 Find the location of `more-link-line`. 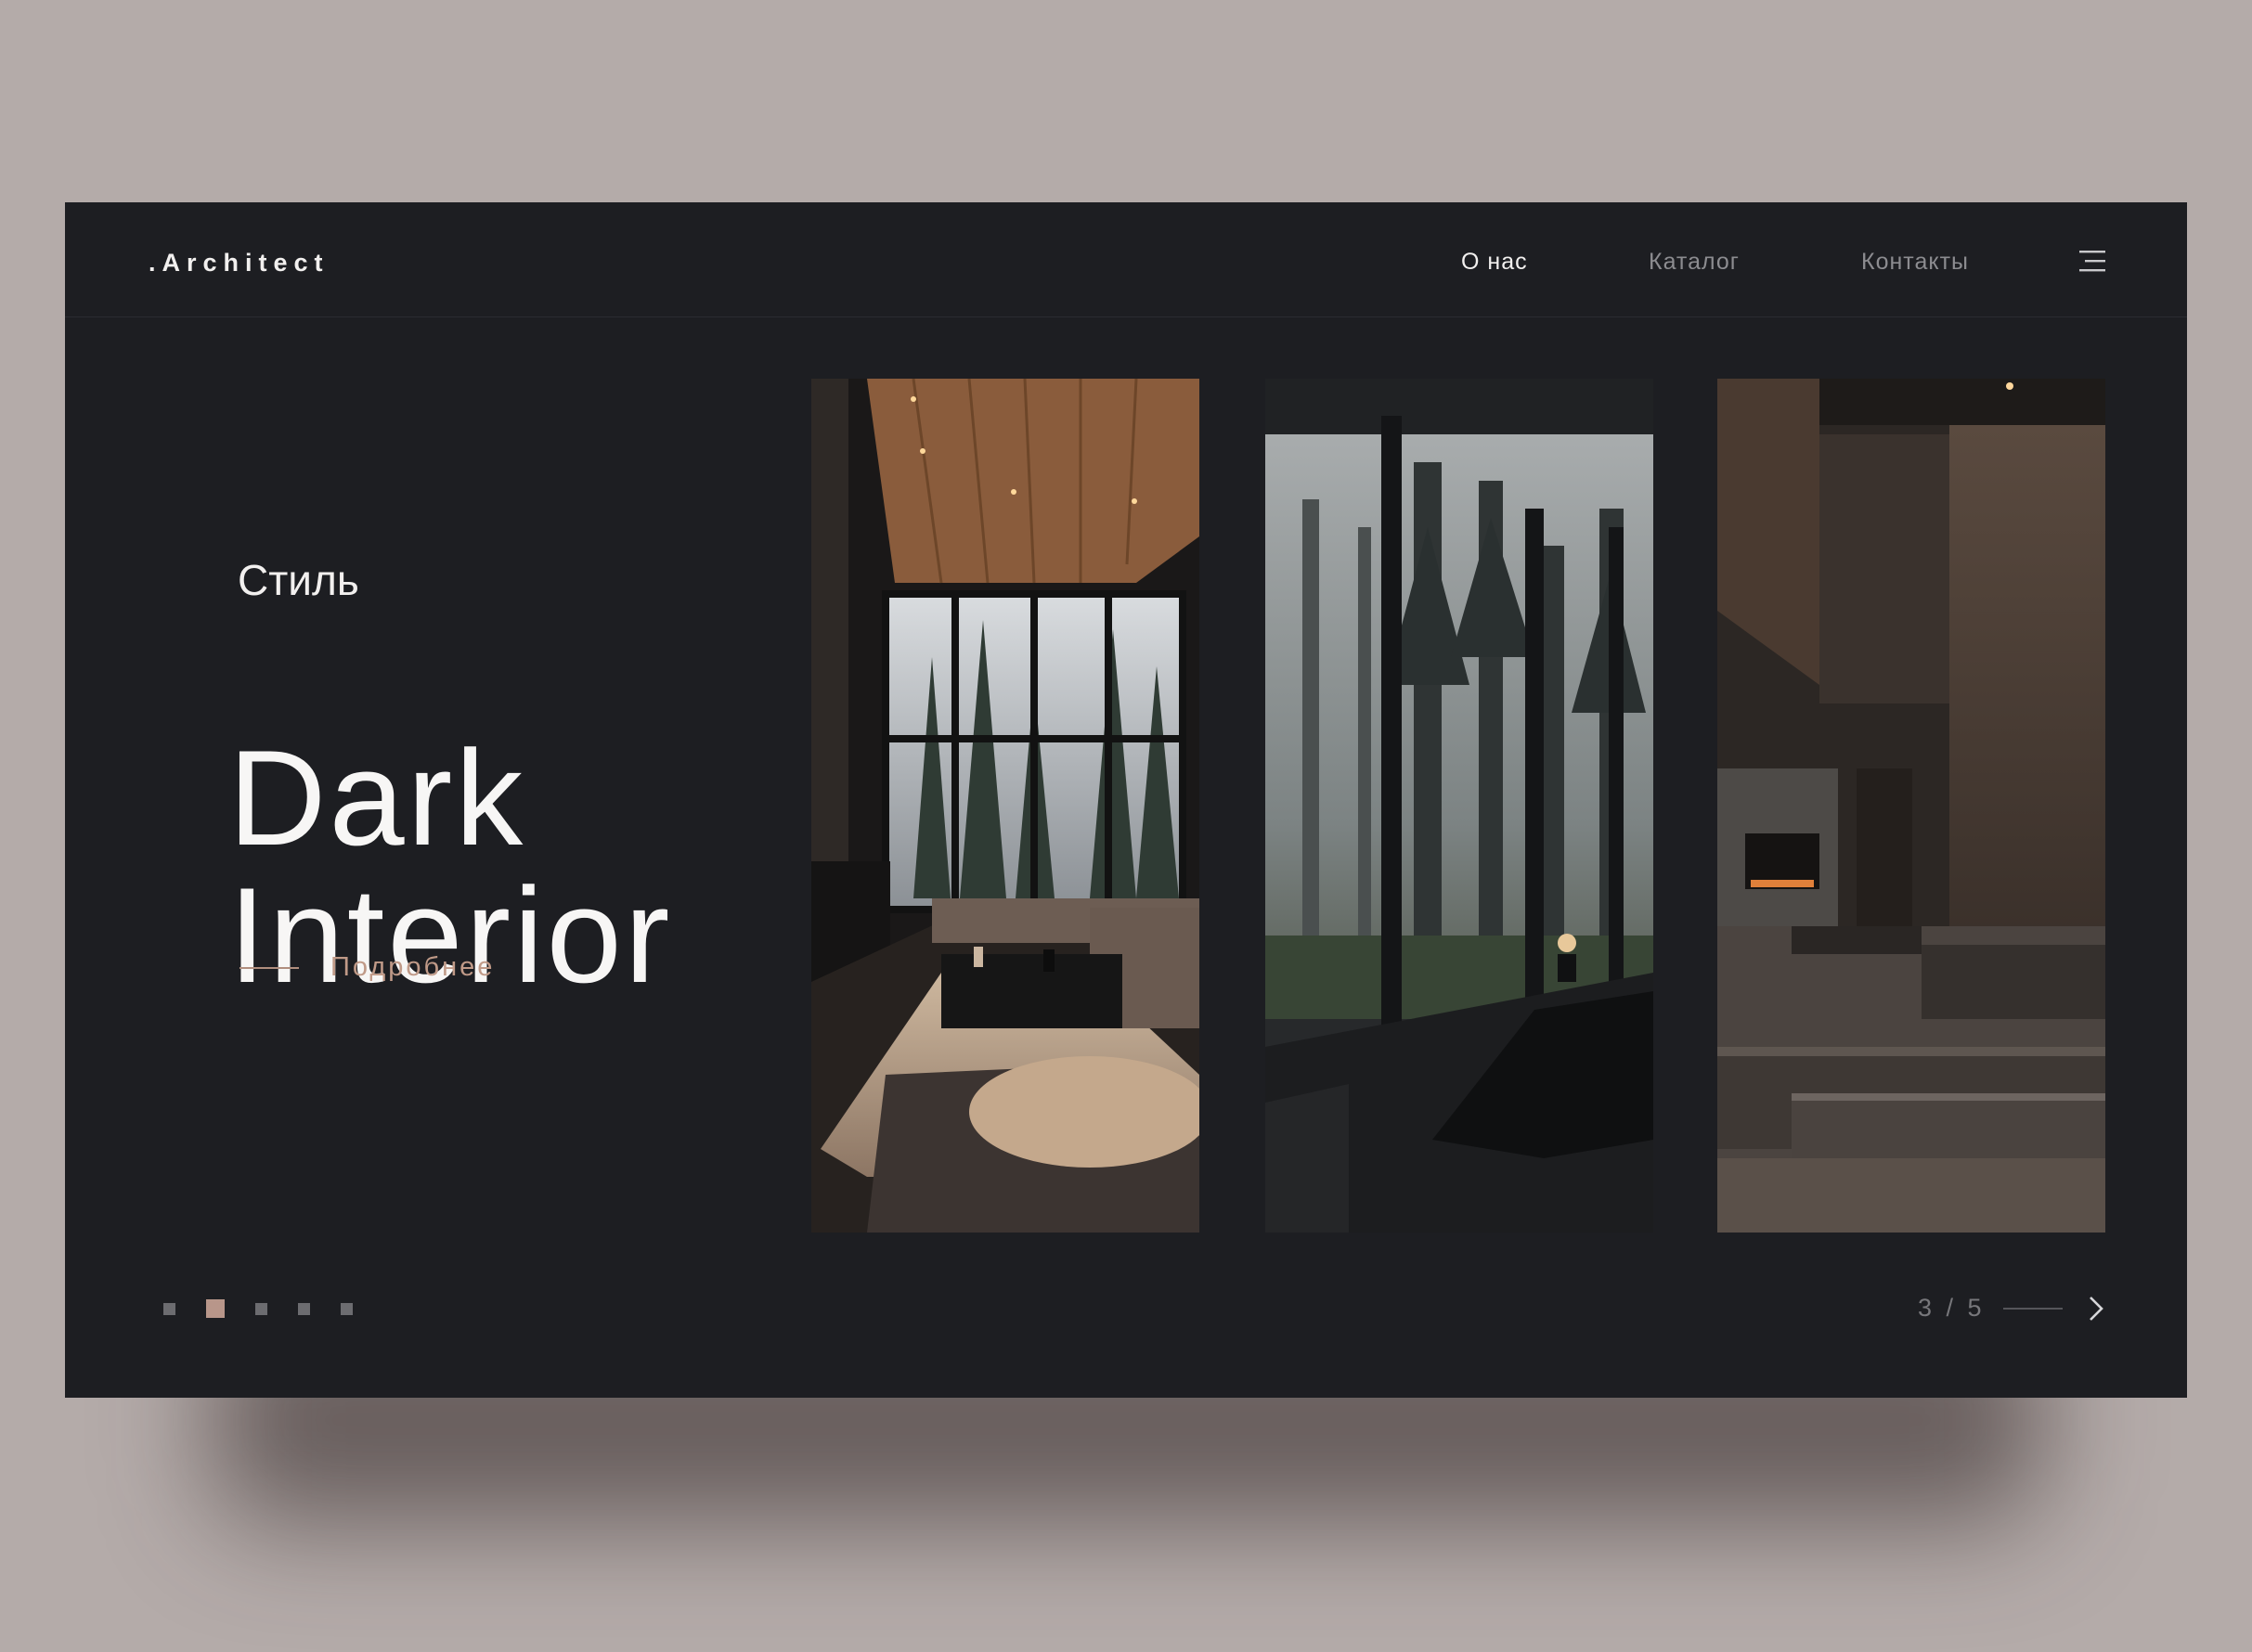

more-link-line is located at coordinates (269, 967).